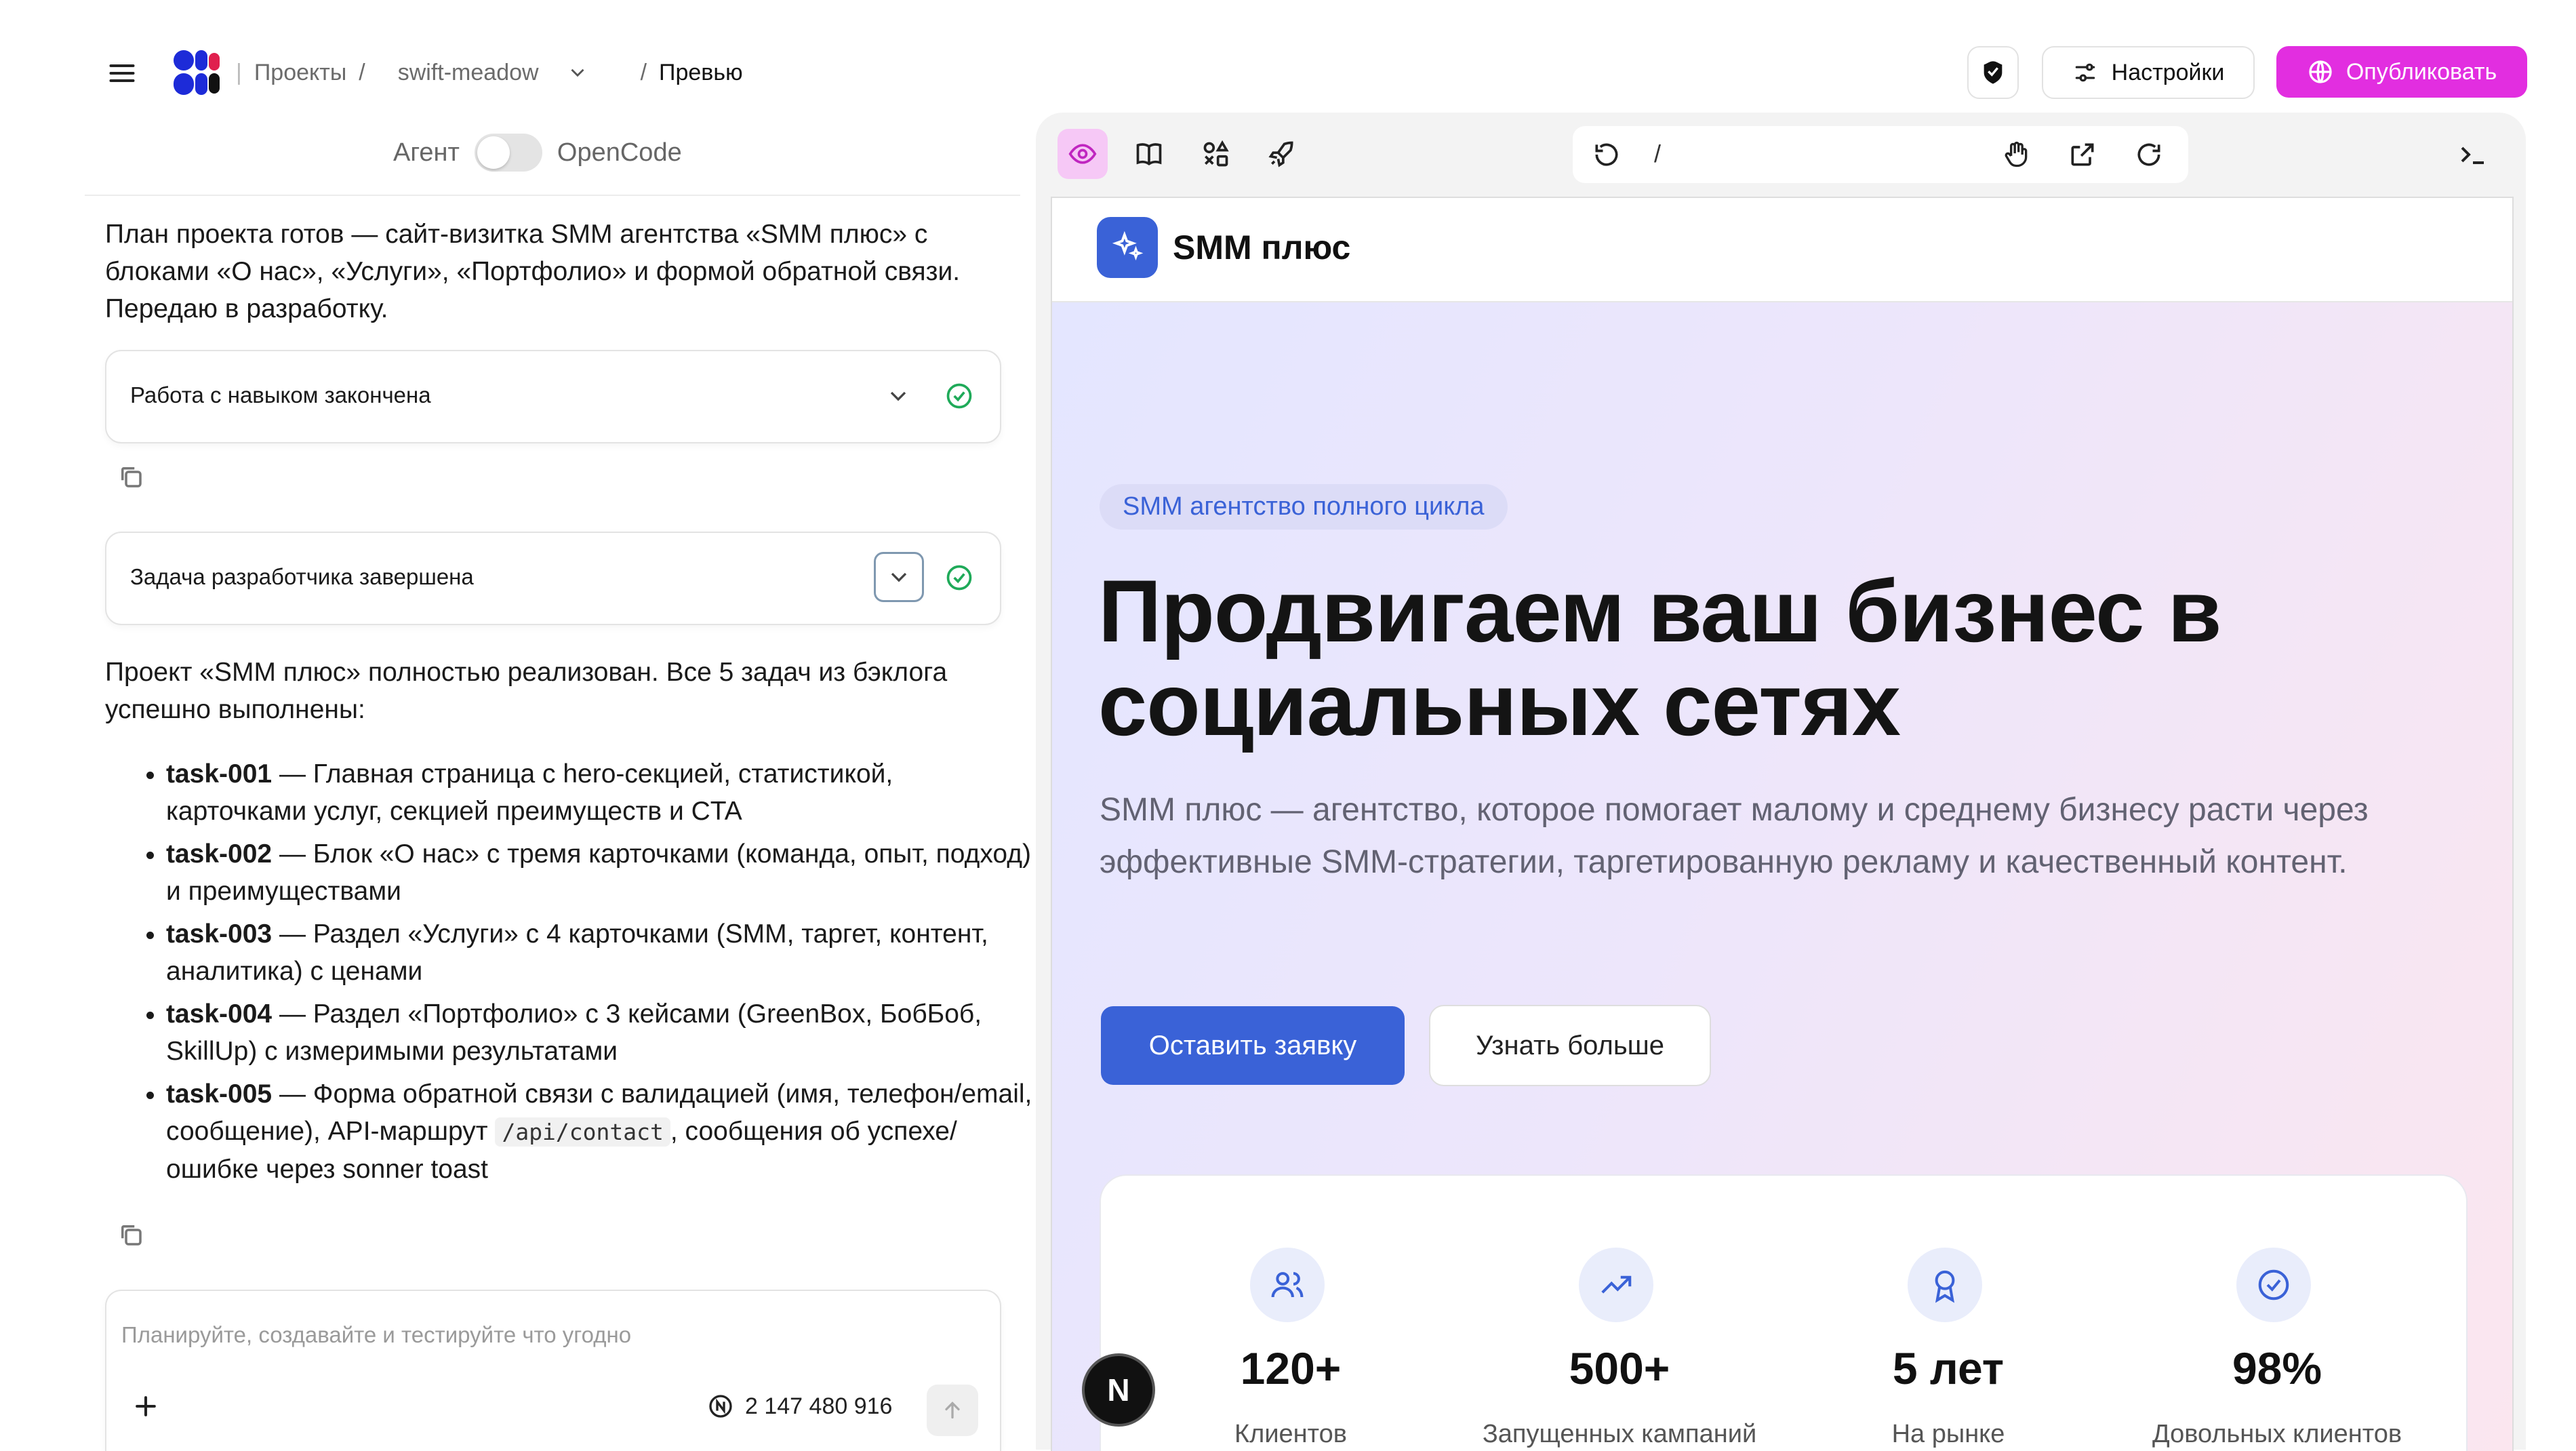  What do you see at coordinates (819, 1406) in the screenshot?
I see `token-count: 2 147 480 916` at bounding box center [819, 1406].